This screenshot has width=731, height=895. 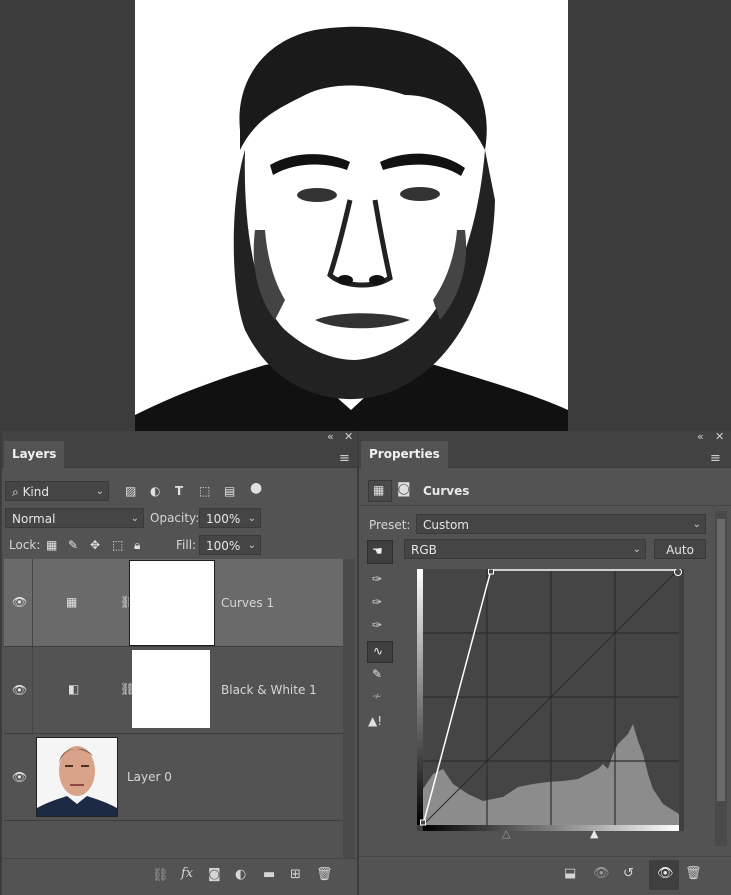 I want to click on channel-select: RGB ⌄, so click(x=525, y=549).